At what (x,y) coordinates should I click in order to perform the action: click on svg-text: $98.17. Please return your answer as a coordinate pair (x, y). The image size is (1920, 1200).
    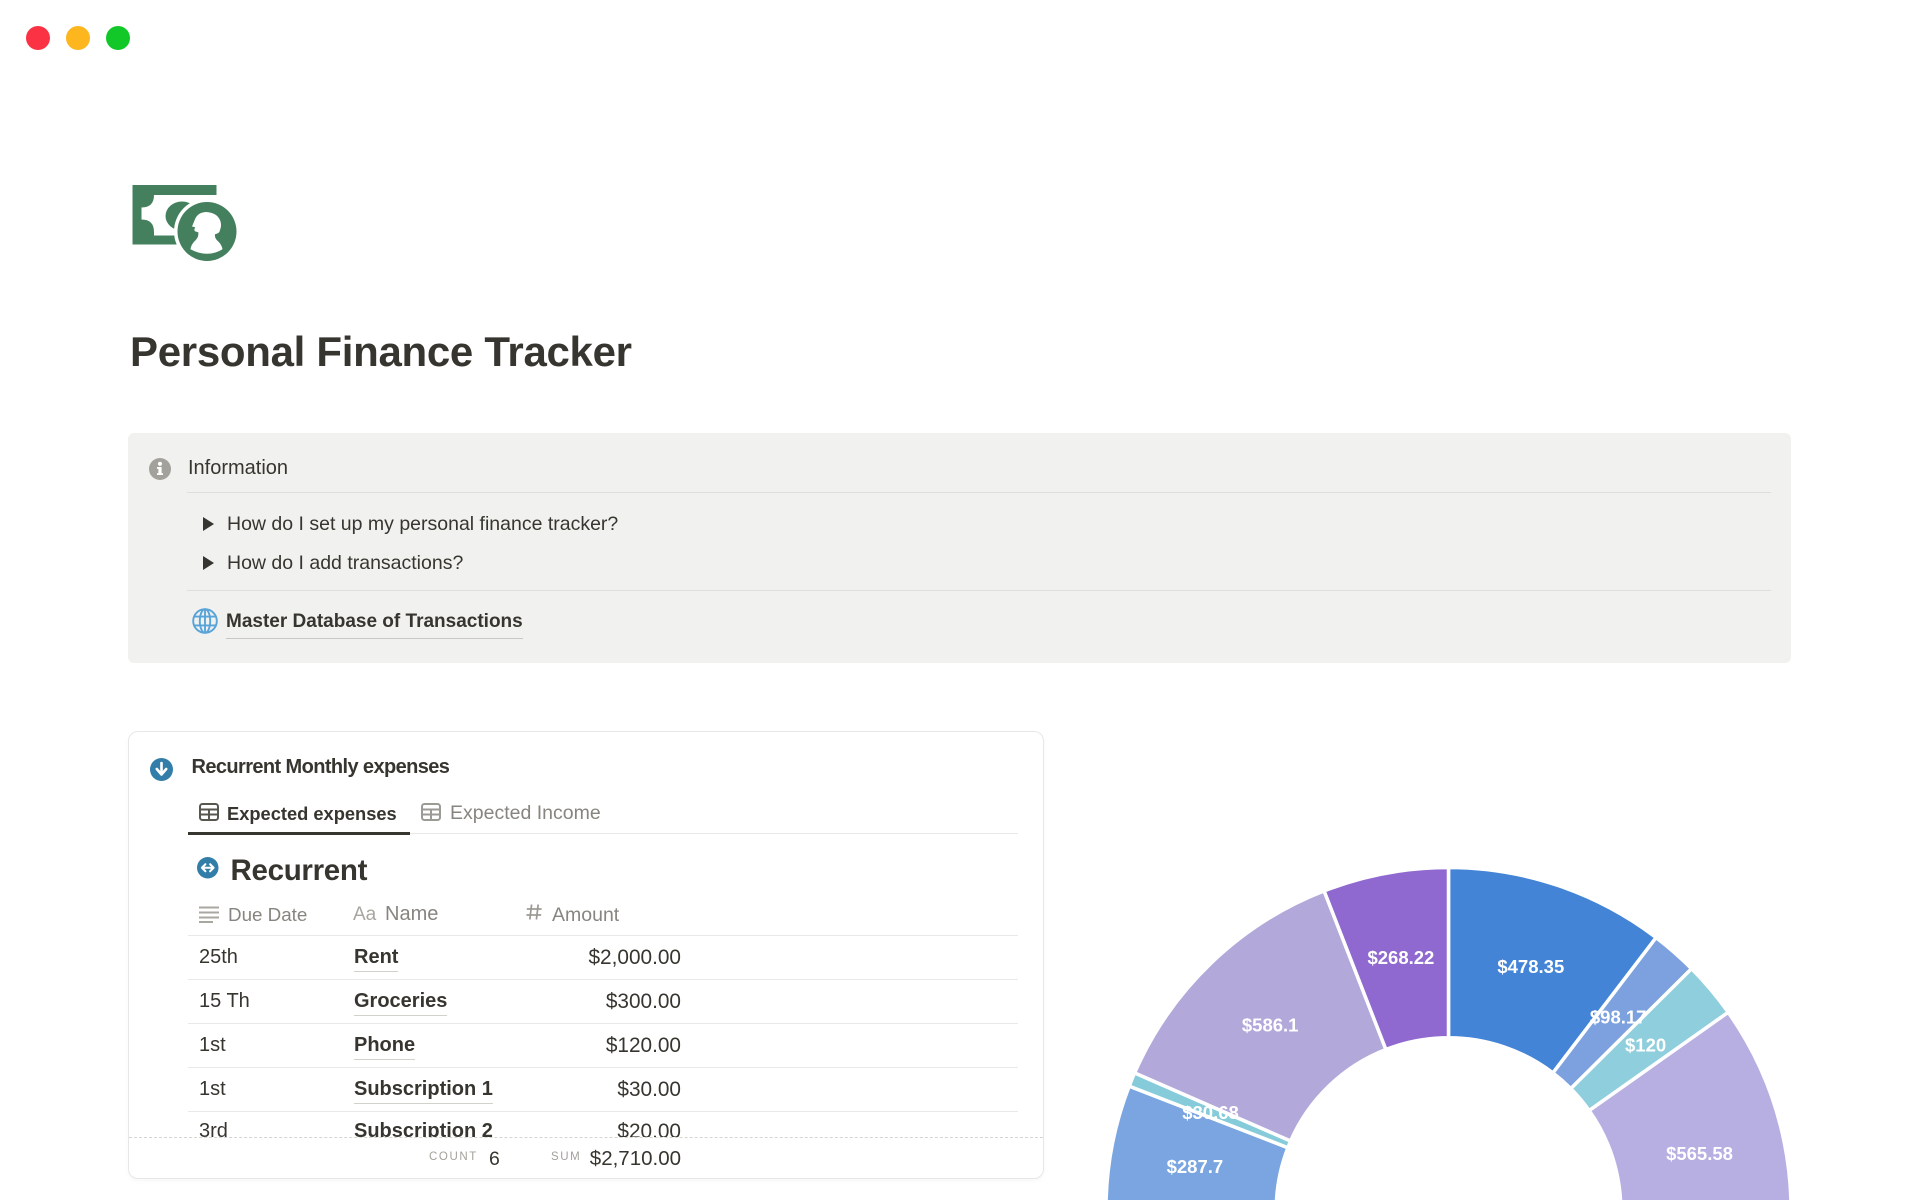
    Looking at the image, I should click on (1618, 1017).